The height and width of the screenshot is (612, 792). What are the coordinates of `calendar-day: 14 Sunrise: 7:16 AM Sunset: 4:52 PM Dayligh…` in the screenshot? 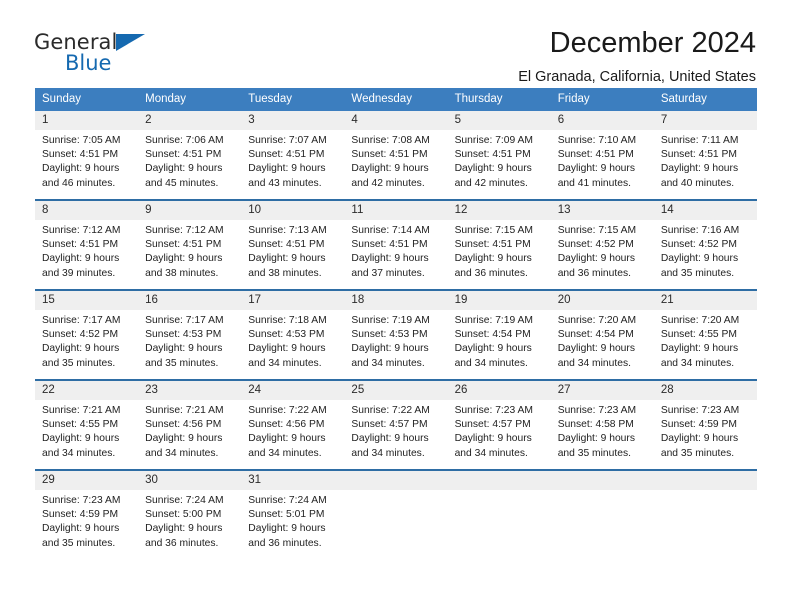 It's located at (705, 245).